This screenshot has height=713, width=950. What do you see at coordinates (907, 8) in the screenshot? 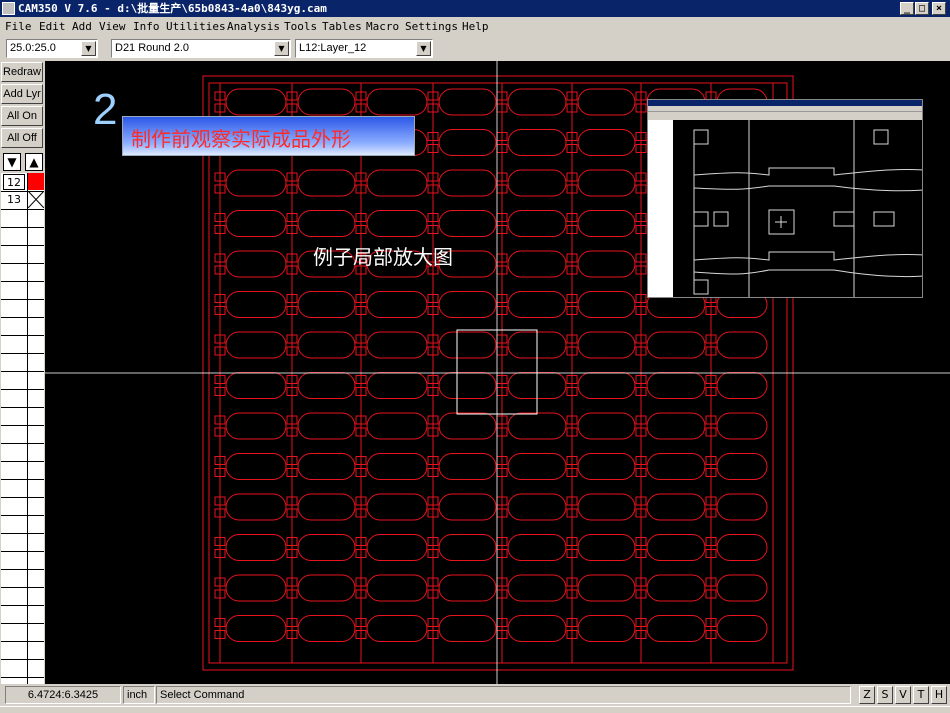
I see `minimize-button: _` at bounding box center [907, 8].